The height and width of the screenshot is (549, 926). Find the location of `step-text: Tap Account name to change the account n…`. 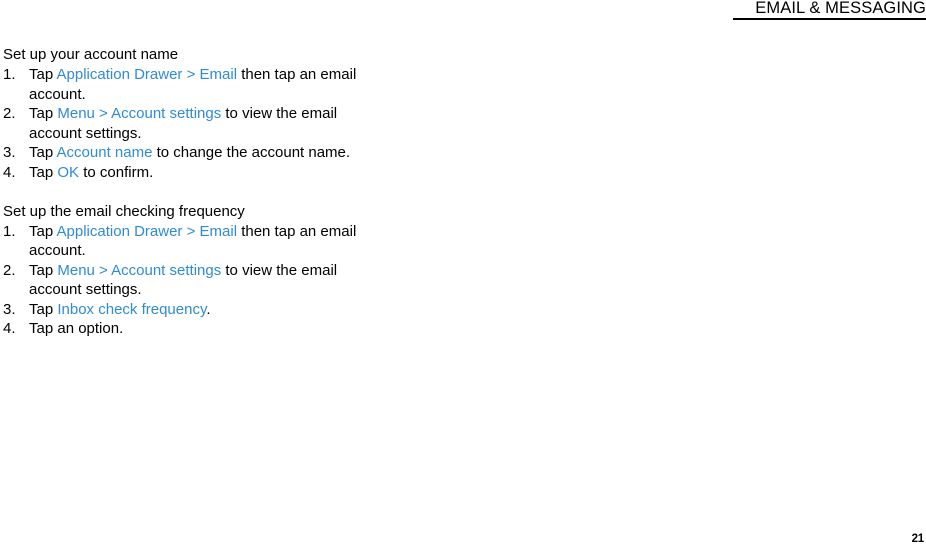

step-text: Tap Account name to change the account n… is located at coordinates (251, 153).